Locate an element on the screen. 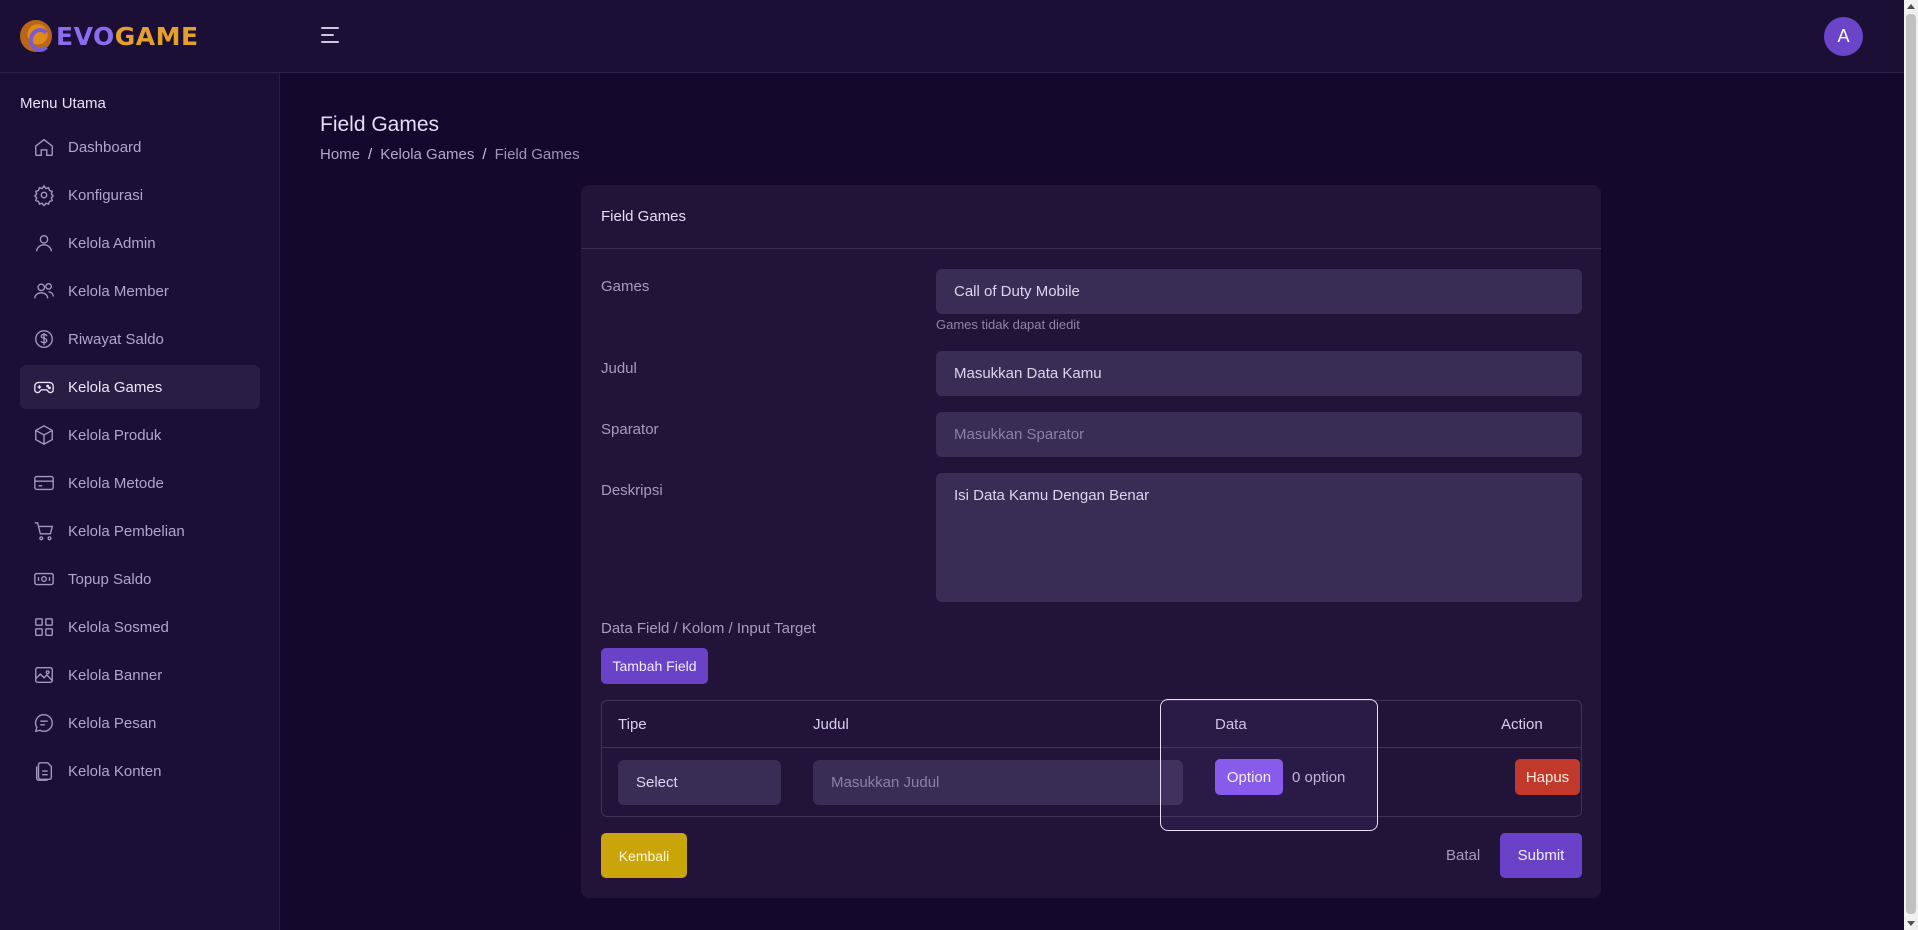 This screenshot has width=1918, height=930. sidebar-item-kelola-member: Kelola Member is located at coordinates (140, 291).